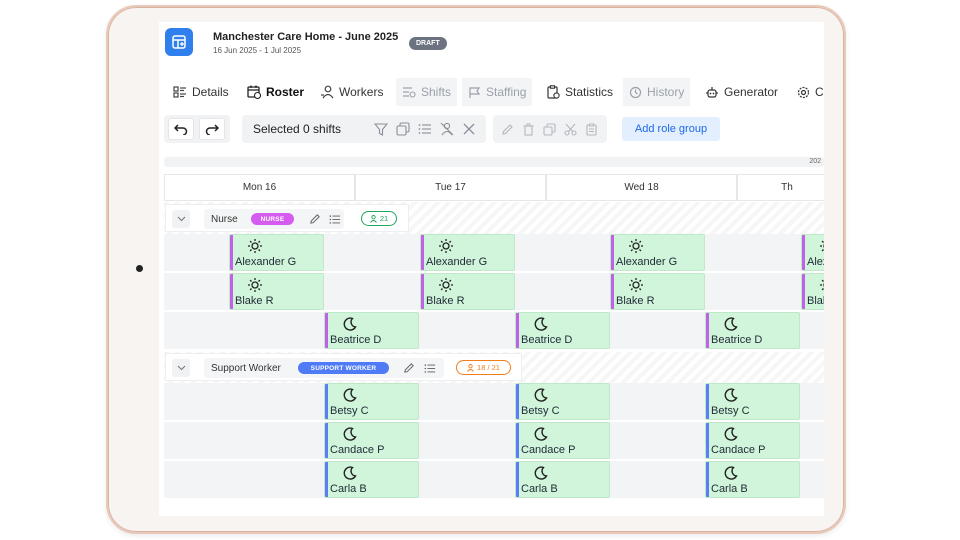 This screenshot has height=540, width=960. Describe the element at coordinates (641, 187) in the screenshot. I see `day-header-wed: Wed 18` at that location.